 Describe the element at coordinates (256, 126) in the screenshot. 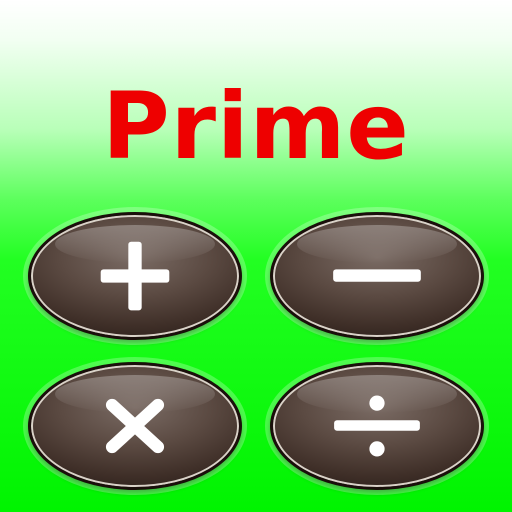

I see `app-title: Prime` at that location.